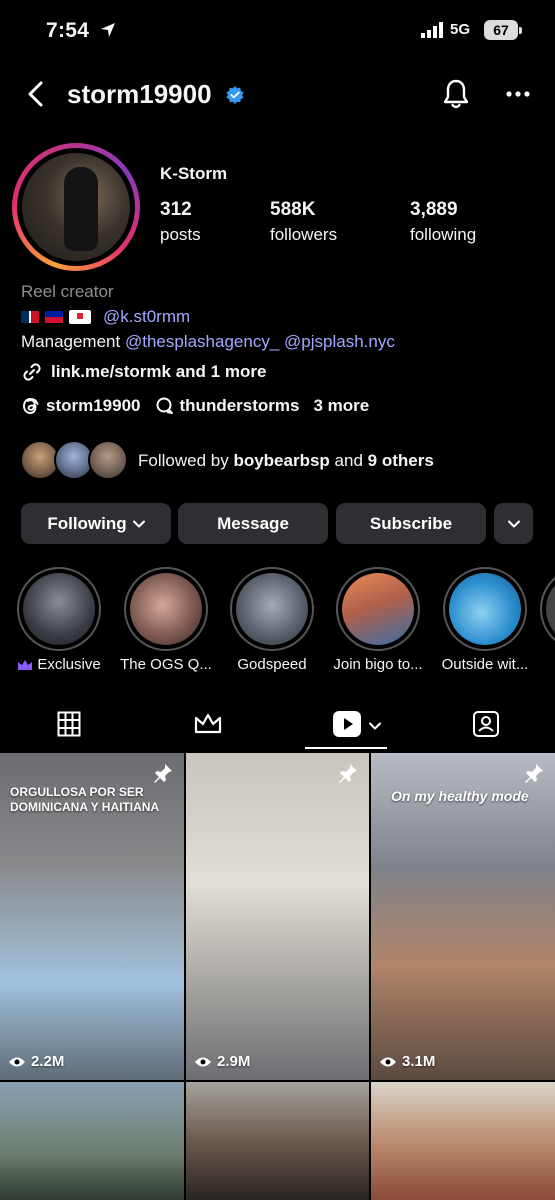  What do you see at coordinates (183, 460) in the screenshot?
I see `followed-by-prefix: Followed by` at bounding box center [183, 460].